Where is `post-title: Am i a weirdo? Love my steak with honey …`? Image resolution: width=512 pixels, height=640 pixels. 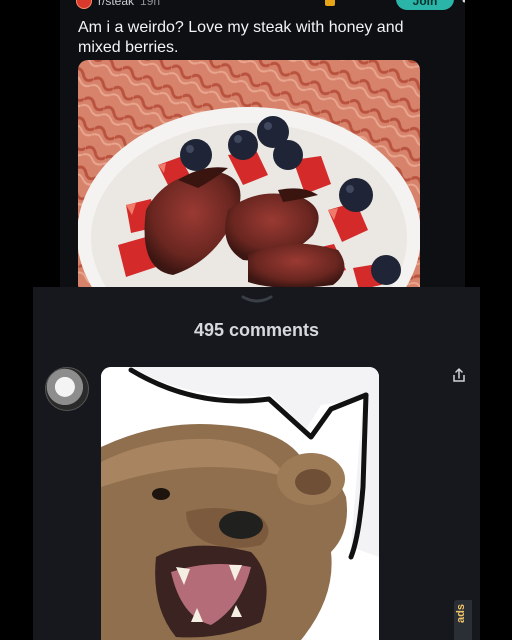 post-title: Am i a weirdo? Love my steak with honey … is located at coordinates (258, 38).